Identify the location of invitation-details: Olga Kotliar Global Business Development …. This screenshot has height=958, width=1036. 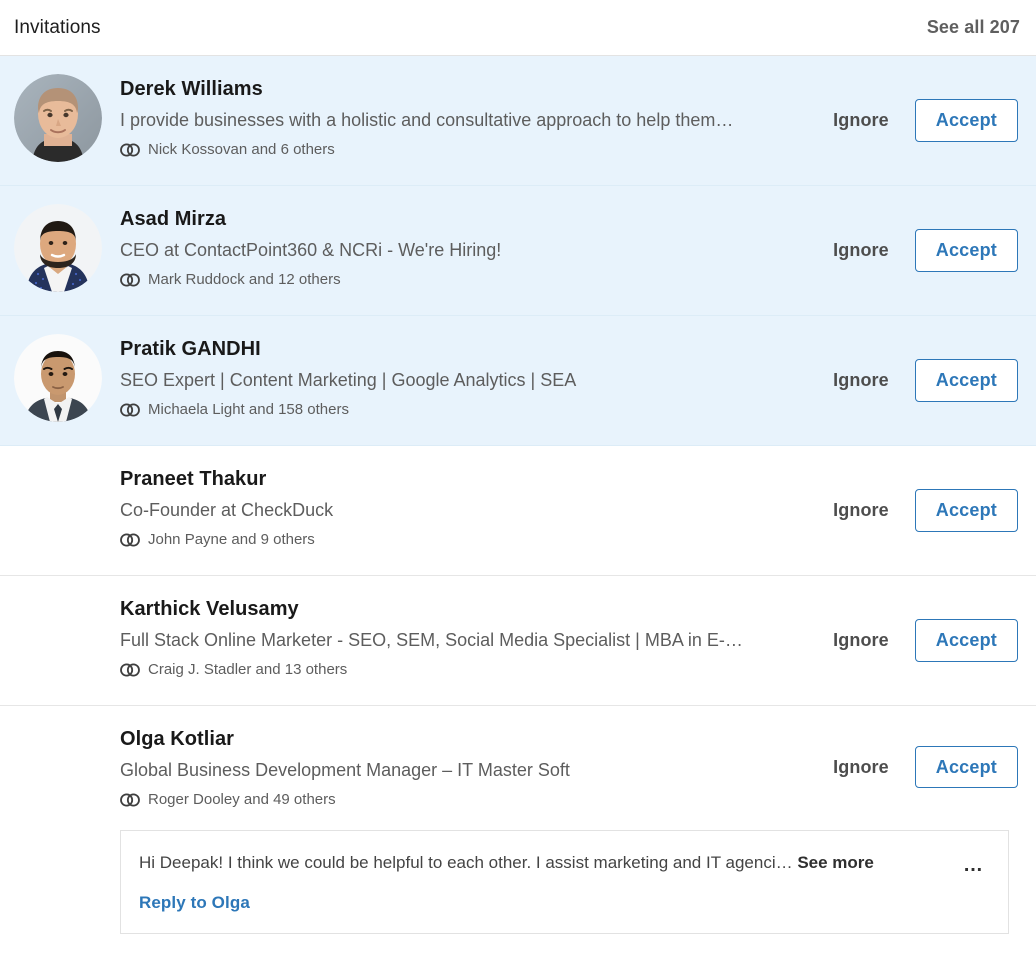
(474, 765).